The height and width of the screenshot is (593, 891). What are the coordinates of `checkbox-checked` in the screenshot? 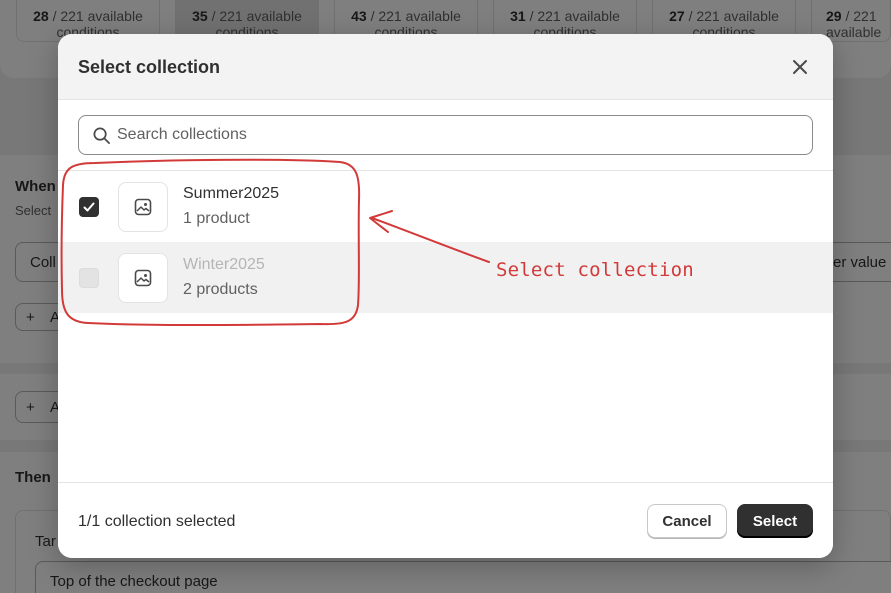 It's located at (89, 207).